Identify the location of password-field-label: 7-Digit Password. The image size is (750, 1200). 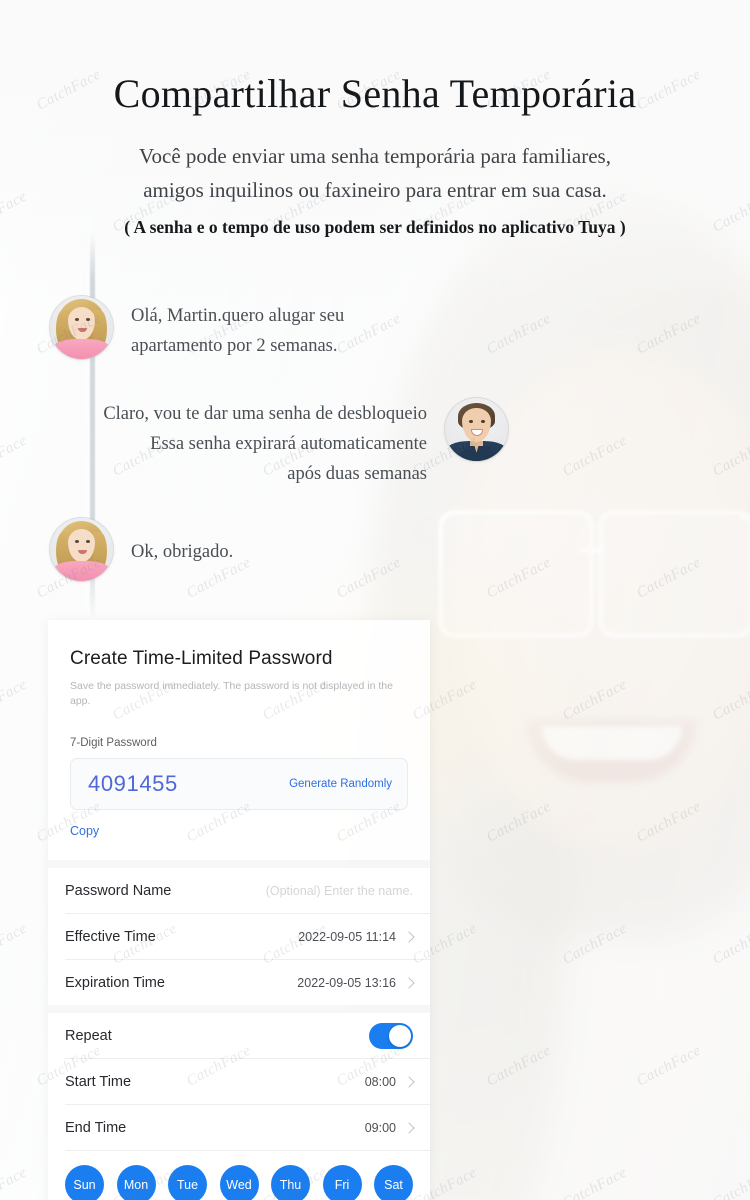
(239, 732).